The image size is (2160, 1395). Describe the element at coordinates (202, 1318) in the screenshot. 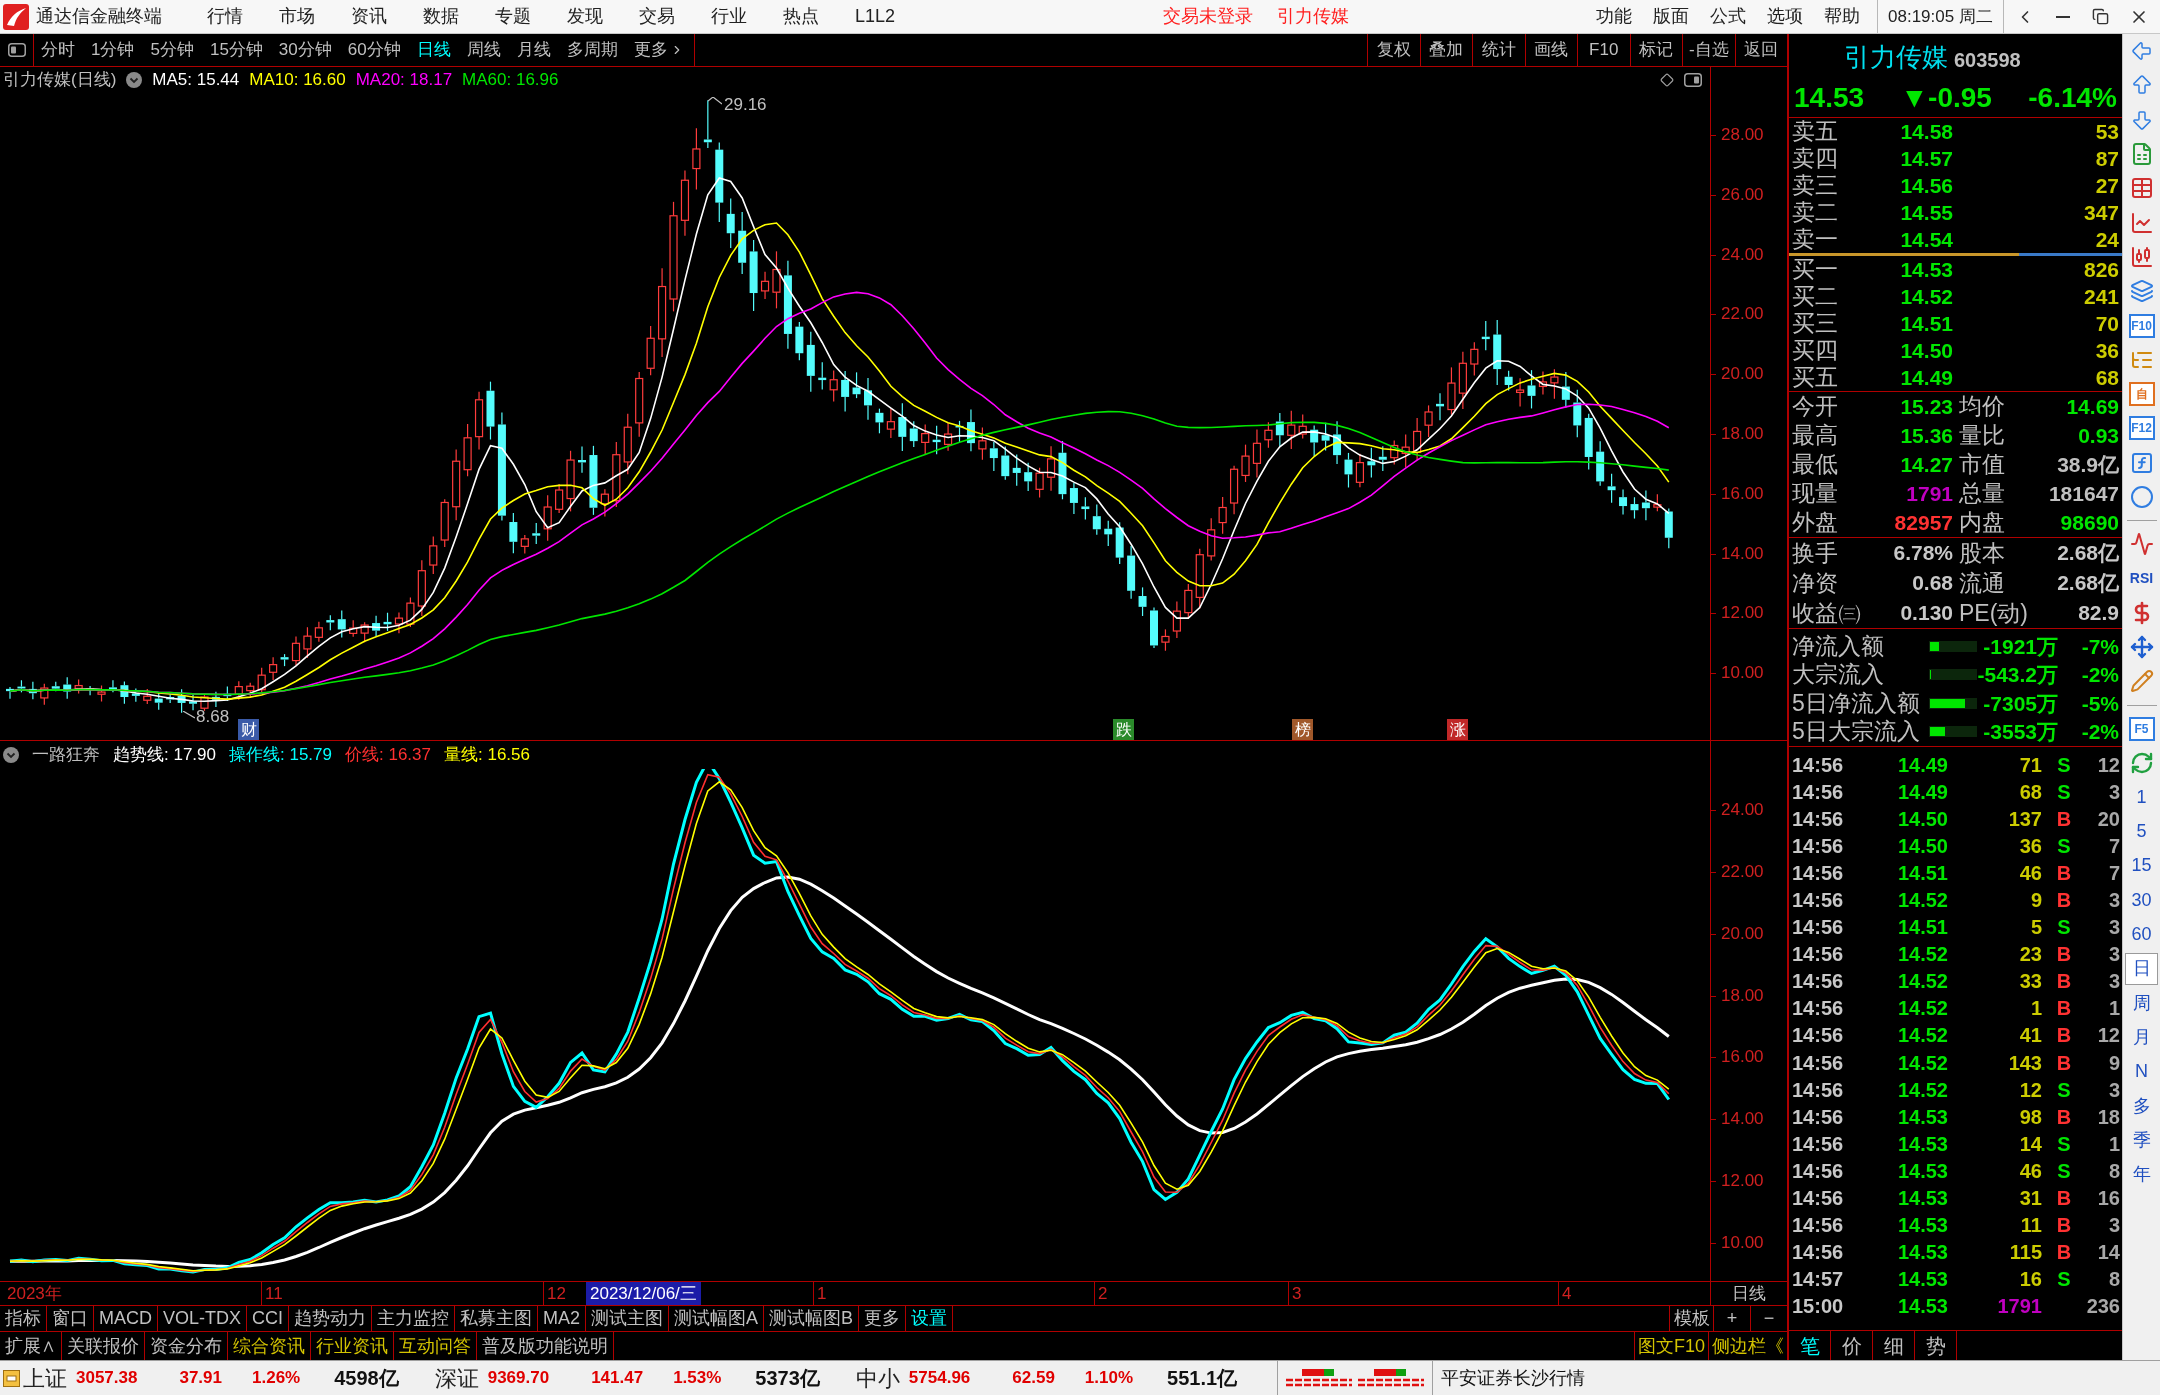

I see `indicator-tab: VOL-TDX` at that location.